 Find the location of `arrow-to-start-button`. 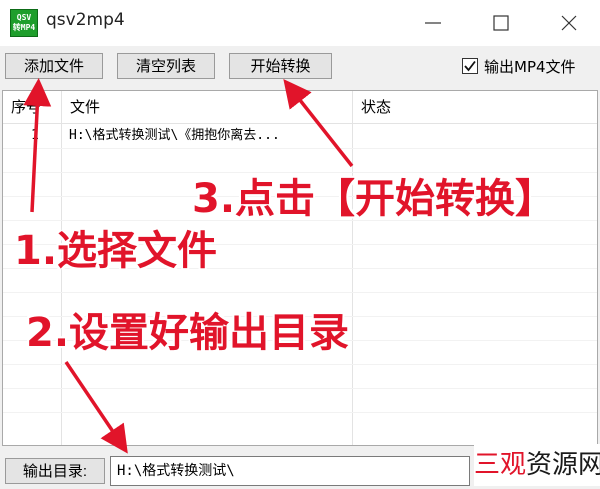

arrow-to-start-button is located at coordinates (318, 123).